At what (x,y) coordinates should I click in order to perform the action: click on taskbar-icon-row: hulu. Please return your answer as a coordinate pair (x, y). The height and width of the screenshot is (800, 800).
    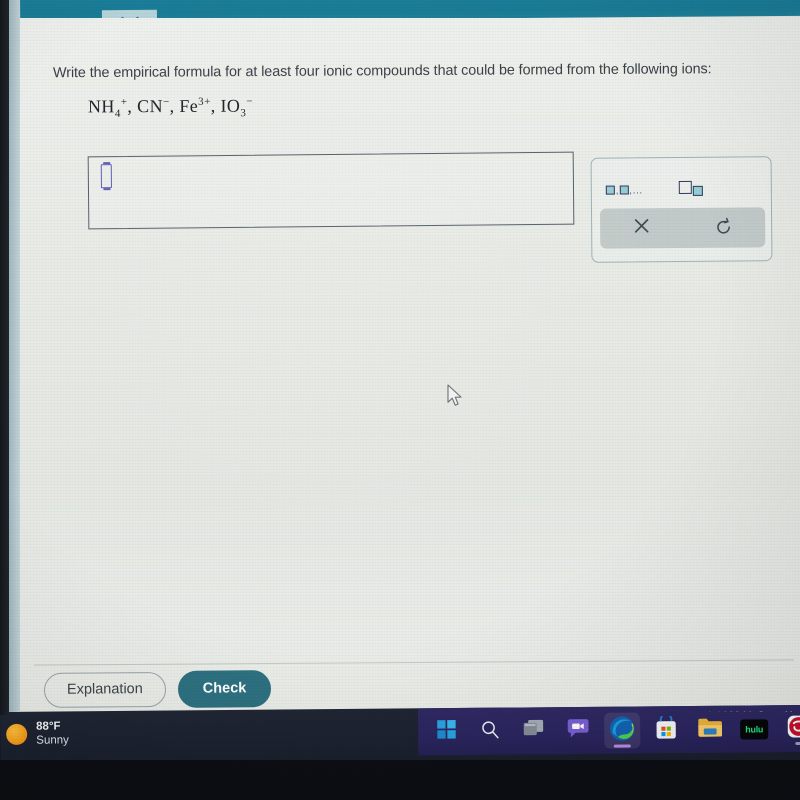
    Looking at the image, I should click on (614, 730).